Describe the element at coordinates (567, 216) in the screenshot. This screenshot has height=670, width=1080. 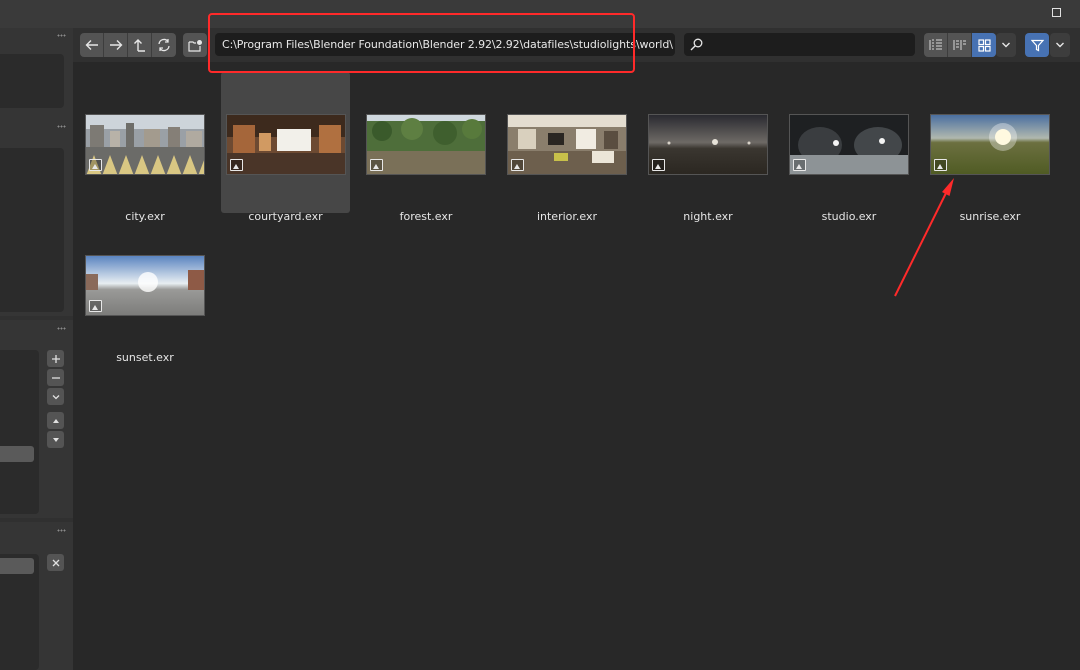
I see `file-name: interior.exr` at that location.